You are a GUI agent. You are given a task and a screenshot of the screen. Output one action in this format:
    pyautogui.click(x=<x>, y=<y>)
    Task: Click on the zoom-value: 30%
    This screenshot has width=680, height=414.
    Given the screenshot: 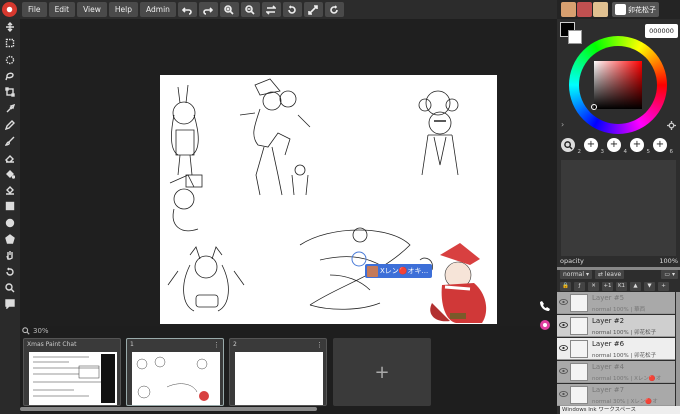 What is the action you would take?
    pyautogui.click(x=41, y=331)
    